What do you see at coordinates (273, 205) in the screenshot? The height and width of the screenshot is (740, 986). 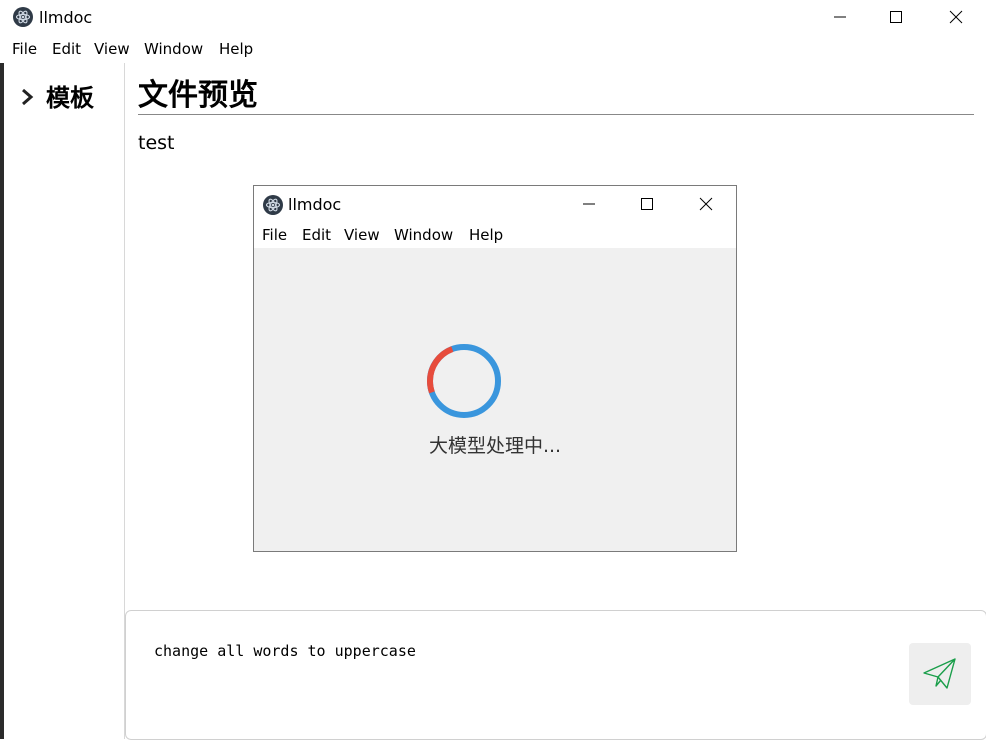 I see `preview-app-icon` at bounding box center [273, 205].